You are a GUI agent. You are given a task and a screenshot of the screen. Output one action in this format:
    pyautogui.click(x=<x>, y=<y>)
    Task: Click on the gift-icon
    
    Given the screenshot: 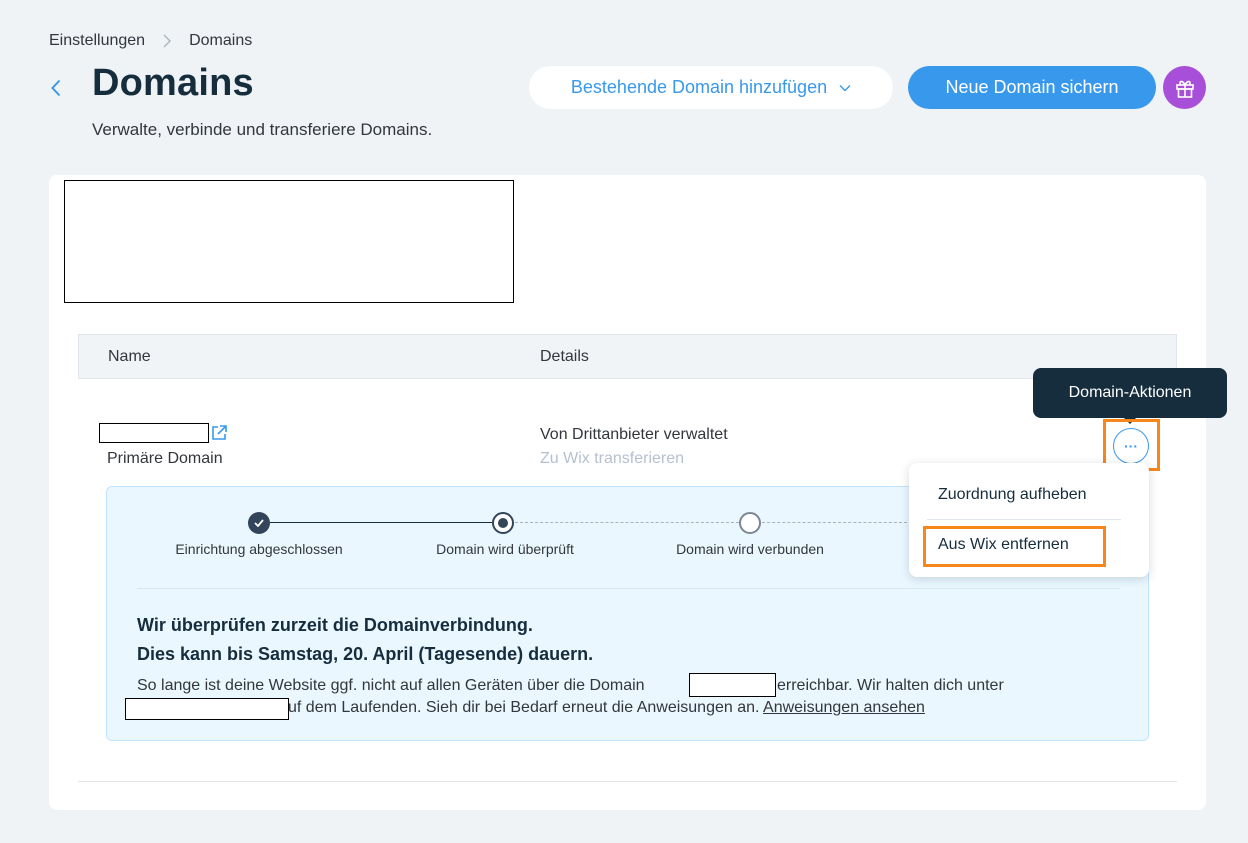 What is the action you would take?
    pyautogui.click(x=1184, y=89)
    